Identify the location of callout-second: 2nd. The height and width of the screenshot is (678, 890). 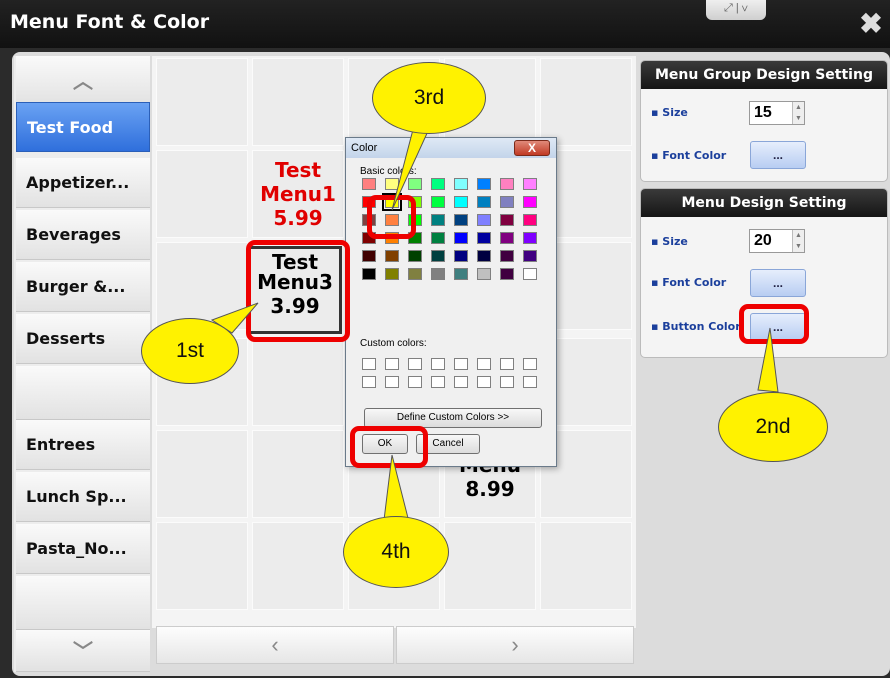
(773, 427).